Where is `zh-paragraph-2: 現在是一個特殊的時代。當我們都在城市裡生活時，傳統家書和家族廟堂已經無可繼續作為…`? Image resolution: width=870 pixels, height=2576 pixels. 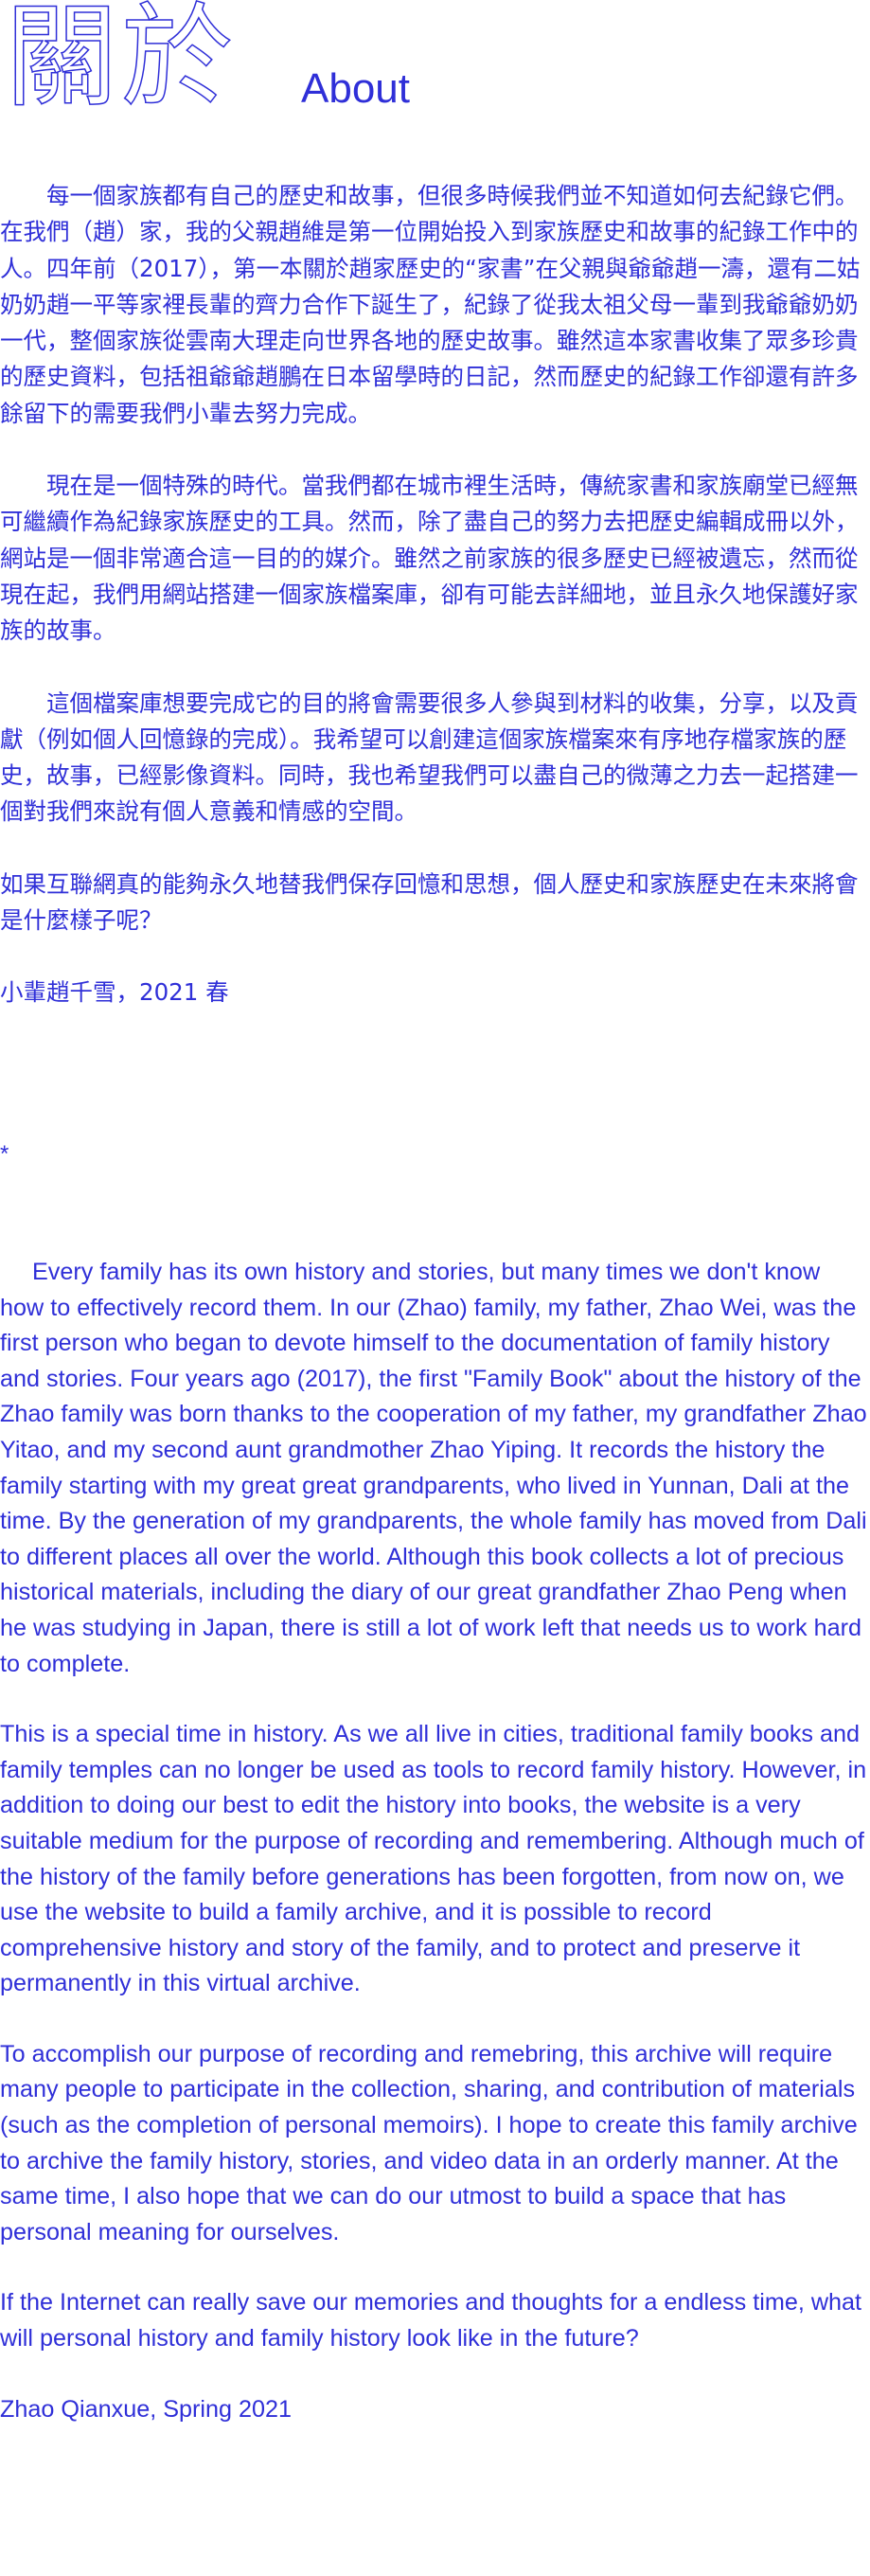
zh-paragraph-2: 現在是一個特殊的時代。當我們都在城市裡生活時，傳統家書和家族廟堂已經無可繼續作為… is located at coordinates (429, 558).